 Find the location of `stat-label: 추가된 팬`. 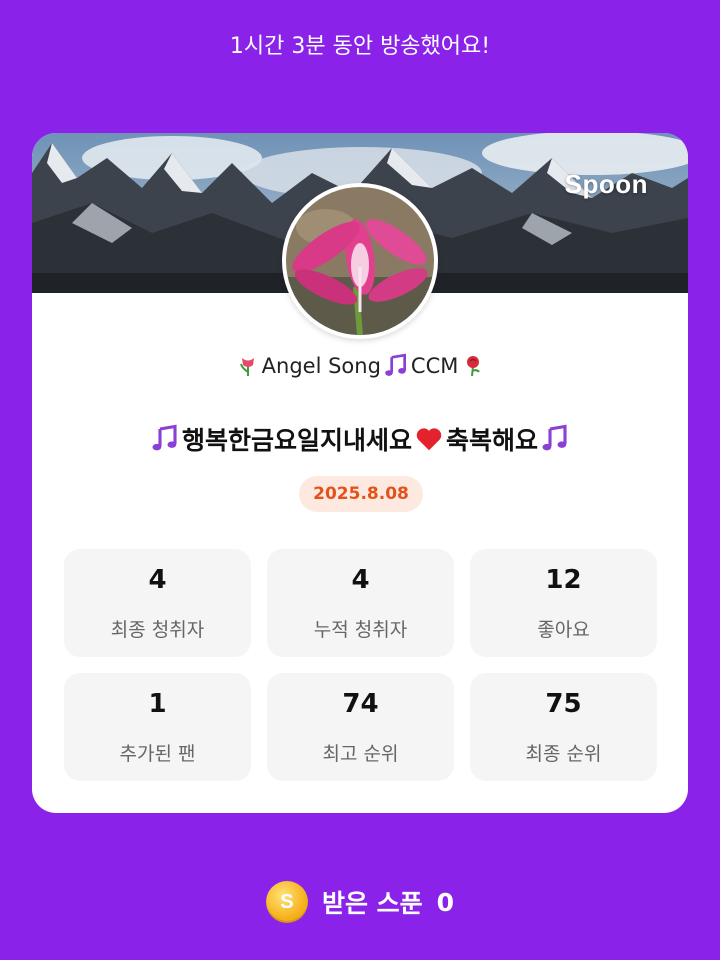

stat-label: 추가된 팬 is located at coordinates (157, 754).